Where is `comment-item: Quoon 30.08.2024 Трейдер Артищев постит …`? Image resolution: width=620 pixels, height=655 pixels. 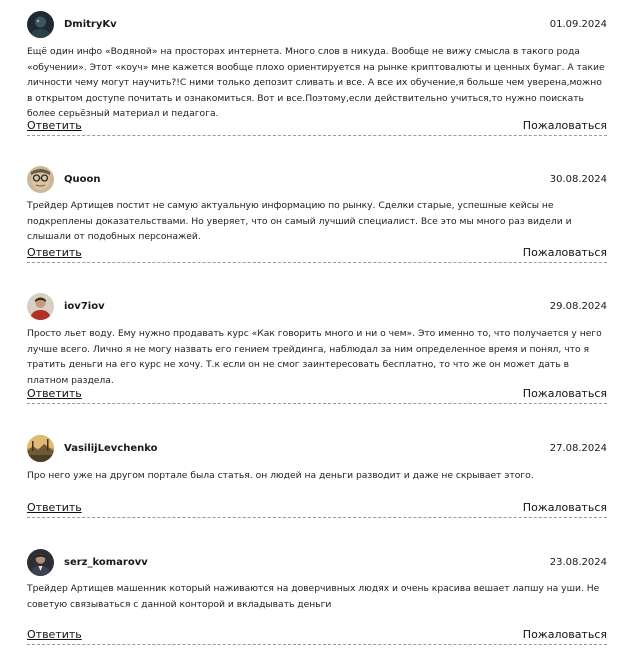
comment-item: Quoon 30.08.2024 Трейдер Артищев постит … is located at coordinates (317, 214).